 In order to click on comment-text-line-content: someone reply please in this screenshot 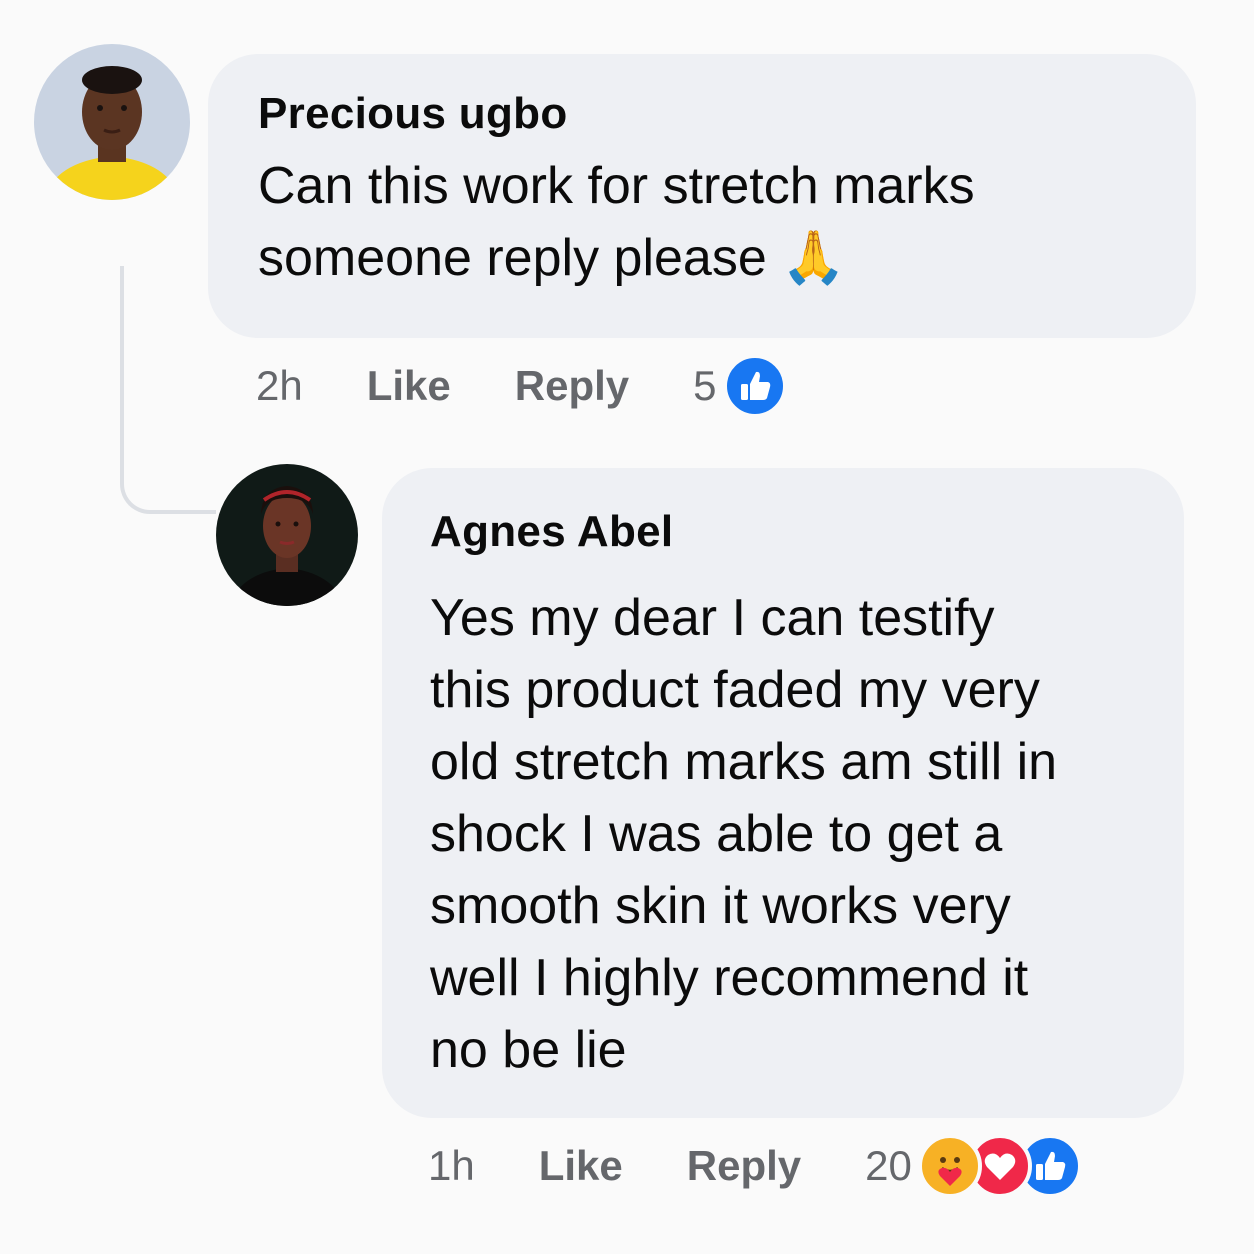, I will do `click(512, 258)`.